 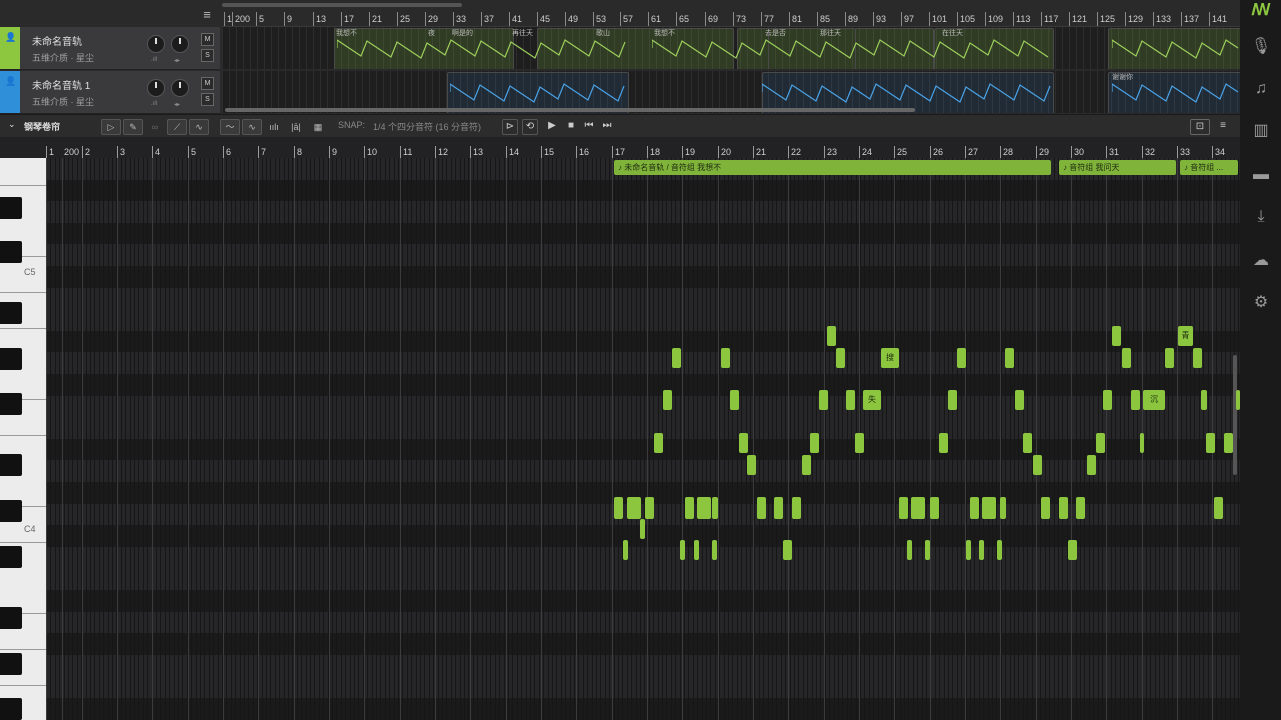 I want to click on book-icon: ▬, so click(x=1261, y=175).